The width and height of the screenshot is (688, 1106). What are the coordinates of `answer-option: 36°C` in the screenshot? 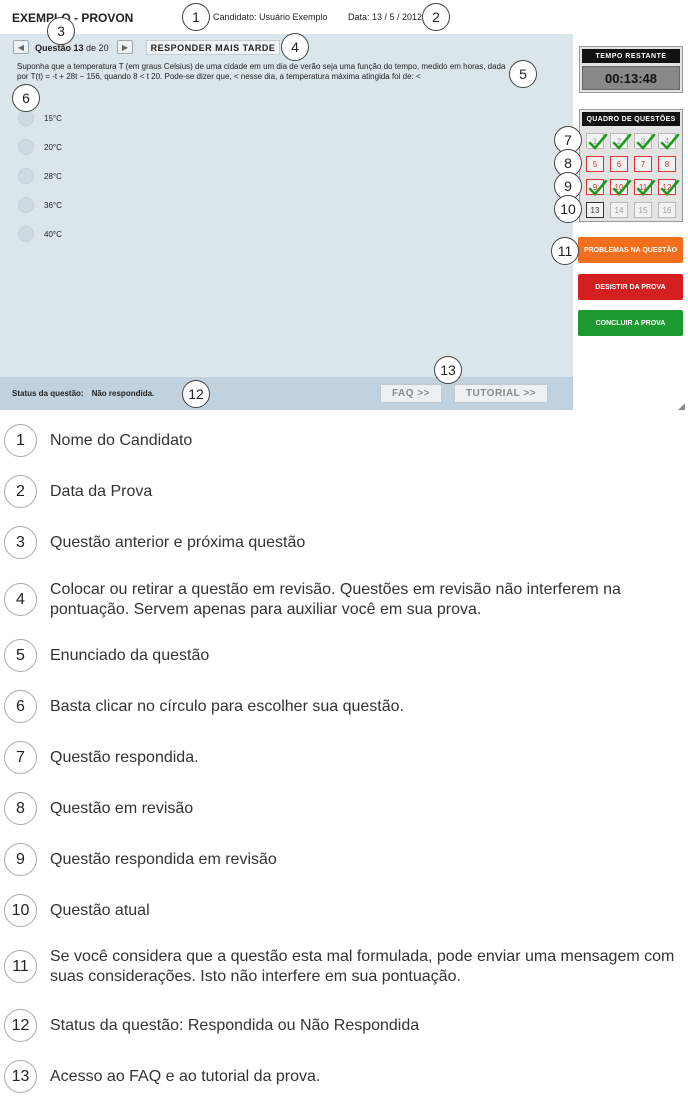 It's located at (40, 205).